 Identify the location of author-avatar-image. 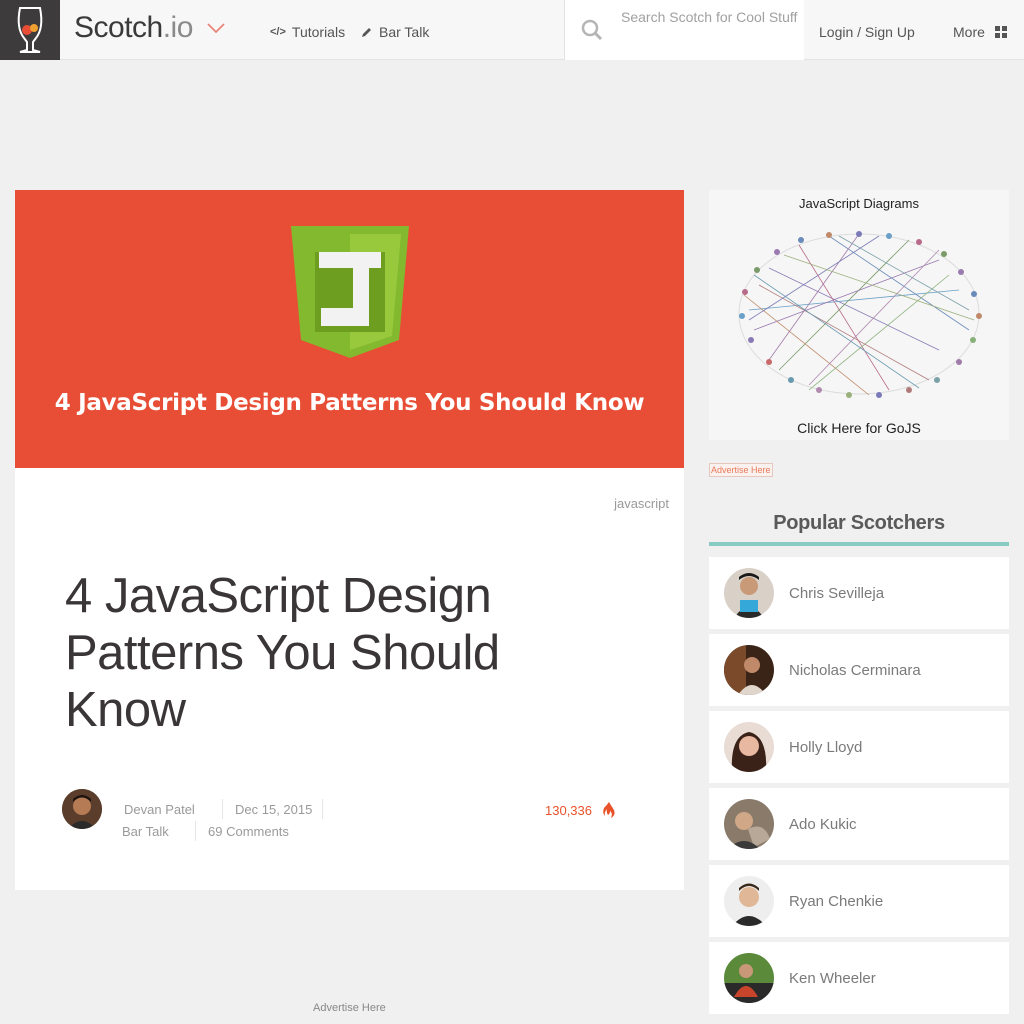
(82, 809).